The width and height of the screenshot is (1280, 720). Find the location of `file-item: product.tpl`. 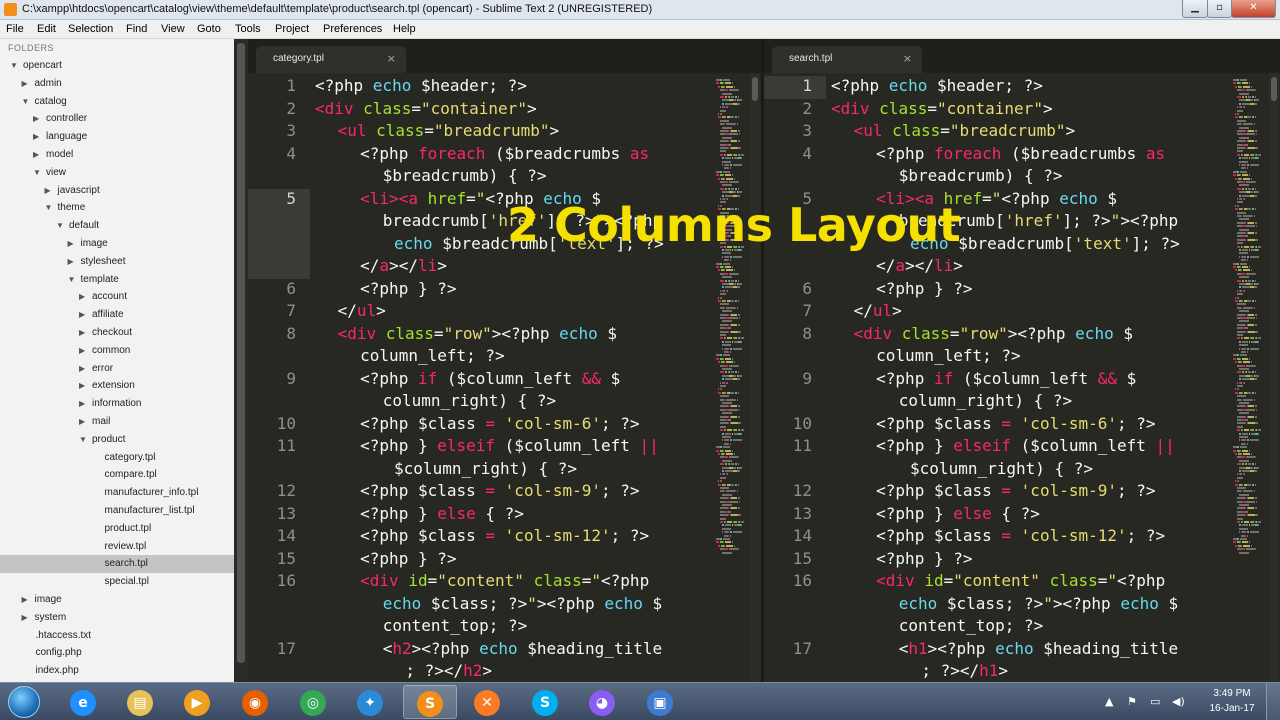

file-item: product.tpl is located at coordinates (117, 529).